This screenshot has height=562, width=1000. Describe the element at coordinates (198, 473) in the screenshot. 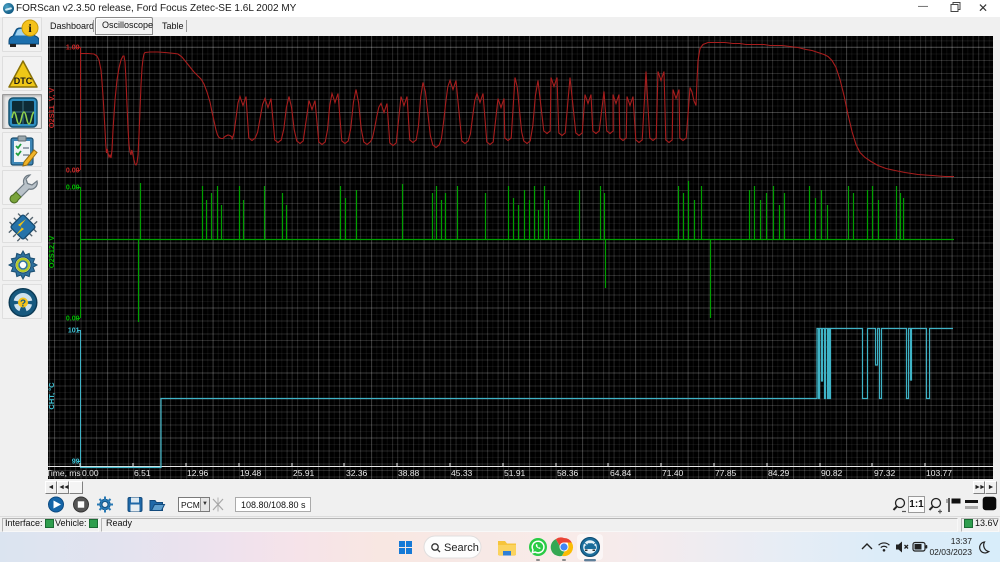

I see `svg-text: 12.96` at that location.